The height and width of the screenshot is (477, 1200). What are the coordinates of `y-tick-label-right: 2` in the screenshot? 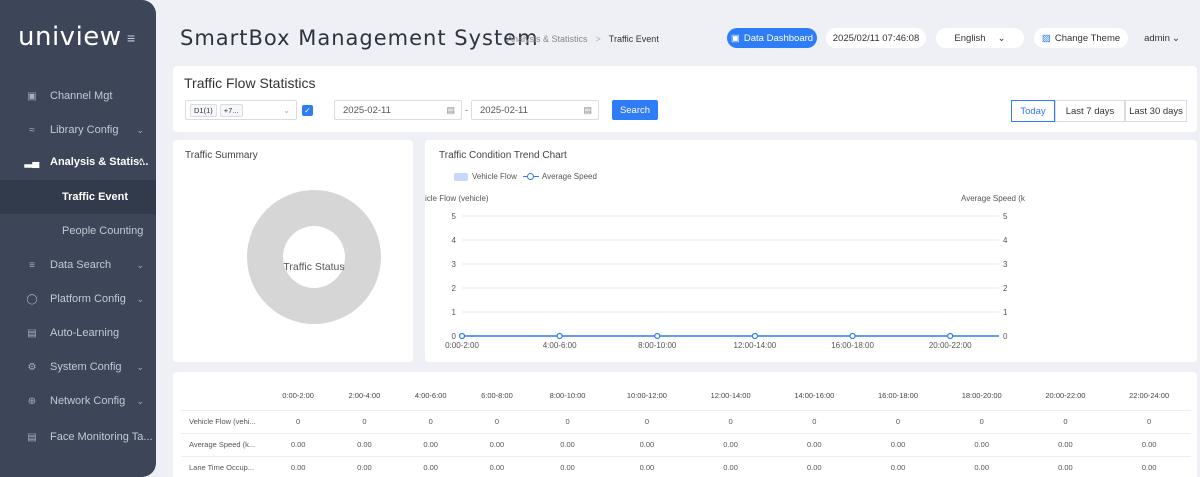 It's located at (1005, 288).